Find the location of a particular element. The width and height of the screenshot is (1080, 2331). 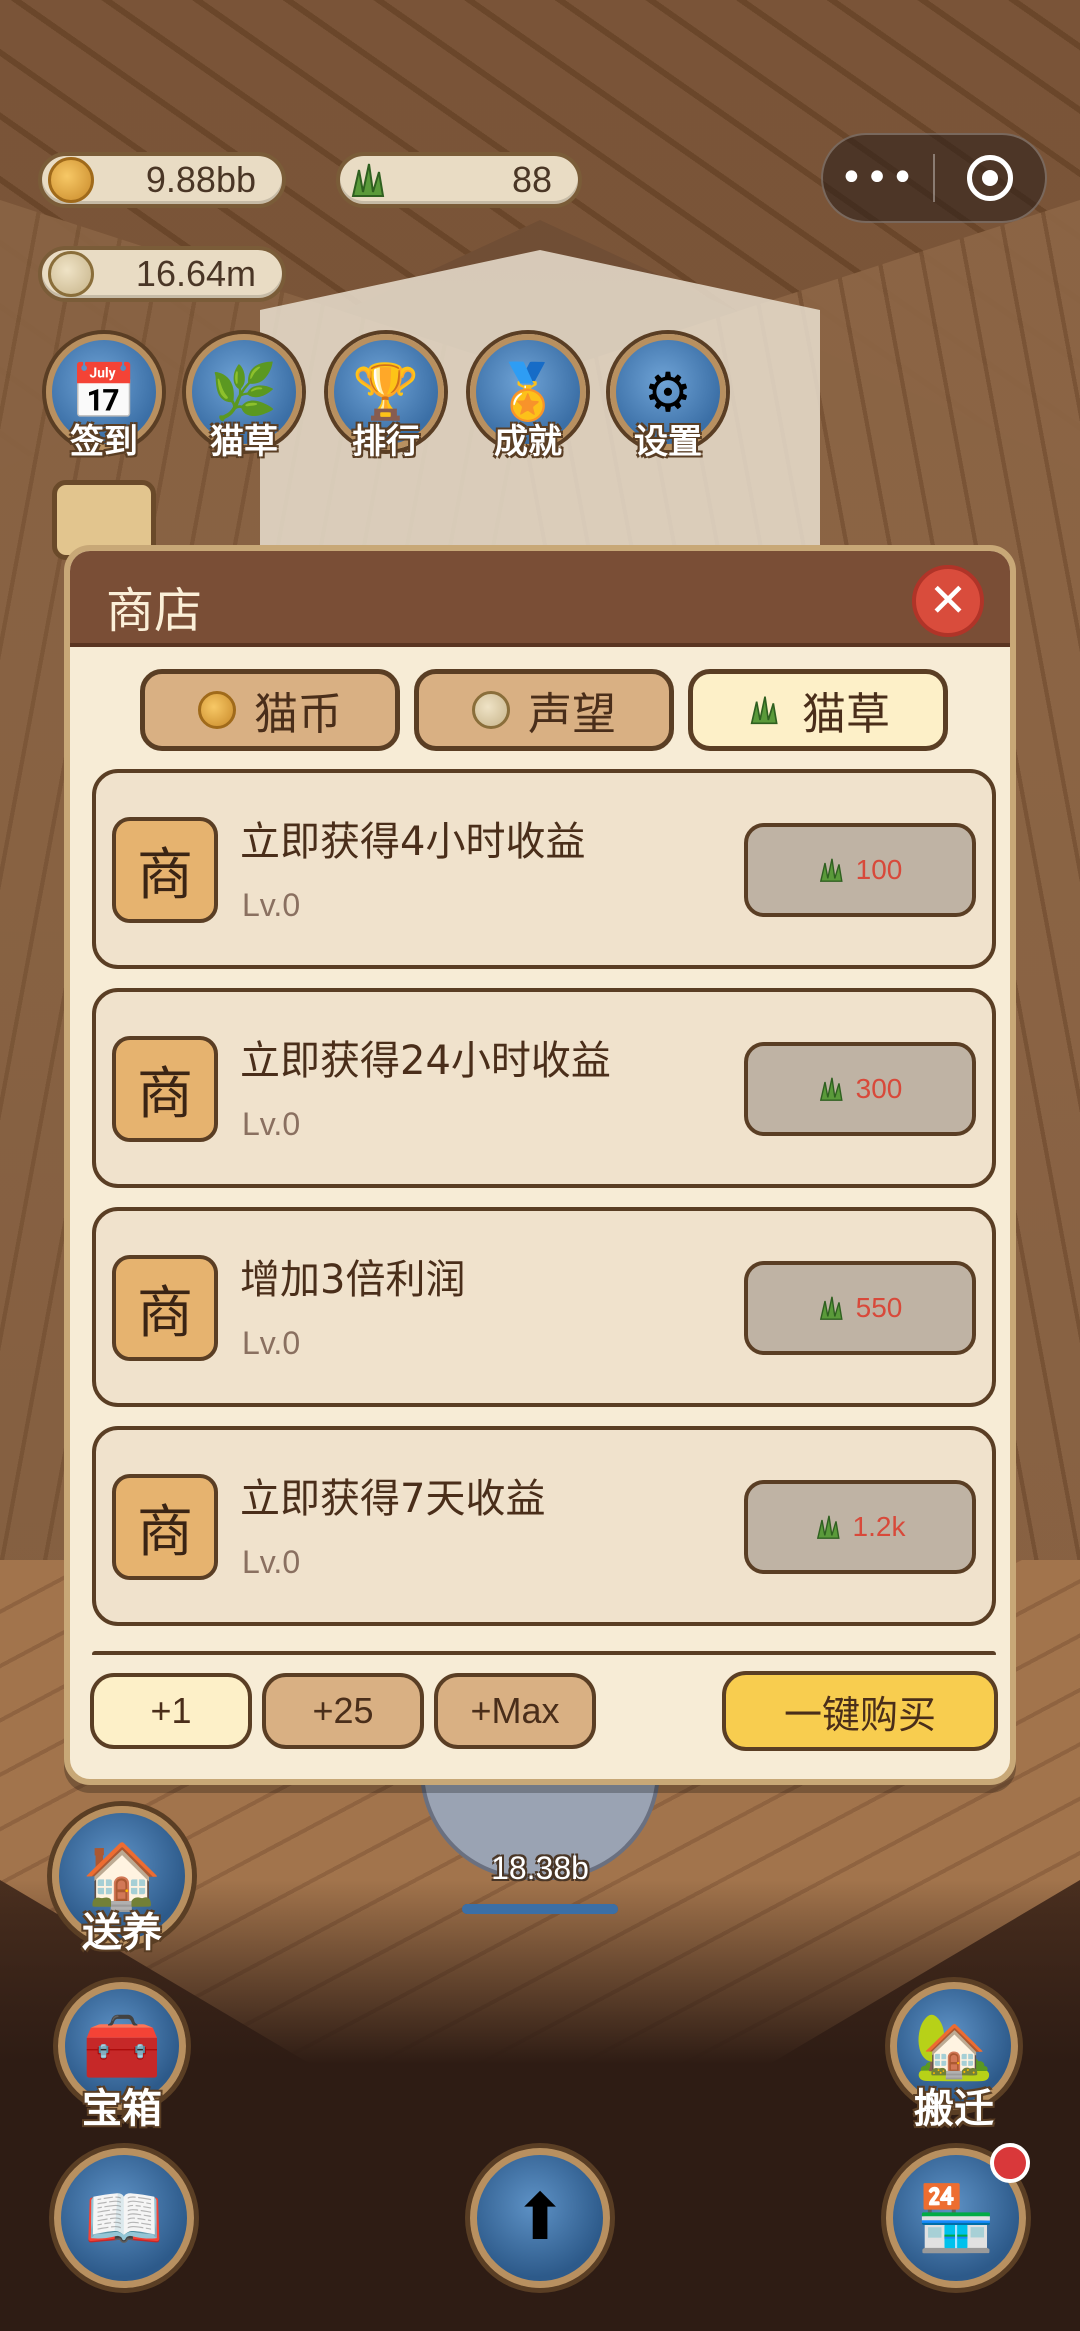

shop-tabs: 猫币 声望 猫草 is located at coordinates (540, 712).